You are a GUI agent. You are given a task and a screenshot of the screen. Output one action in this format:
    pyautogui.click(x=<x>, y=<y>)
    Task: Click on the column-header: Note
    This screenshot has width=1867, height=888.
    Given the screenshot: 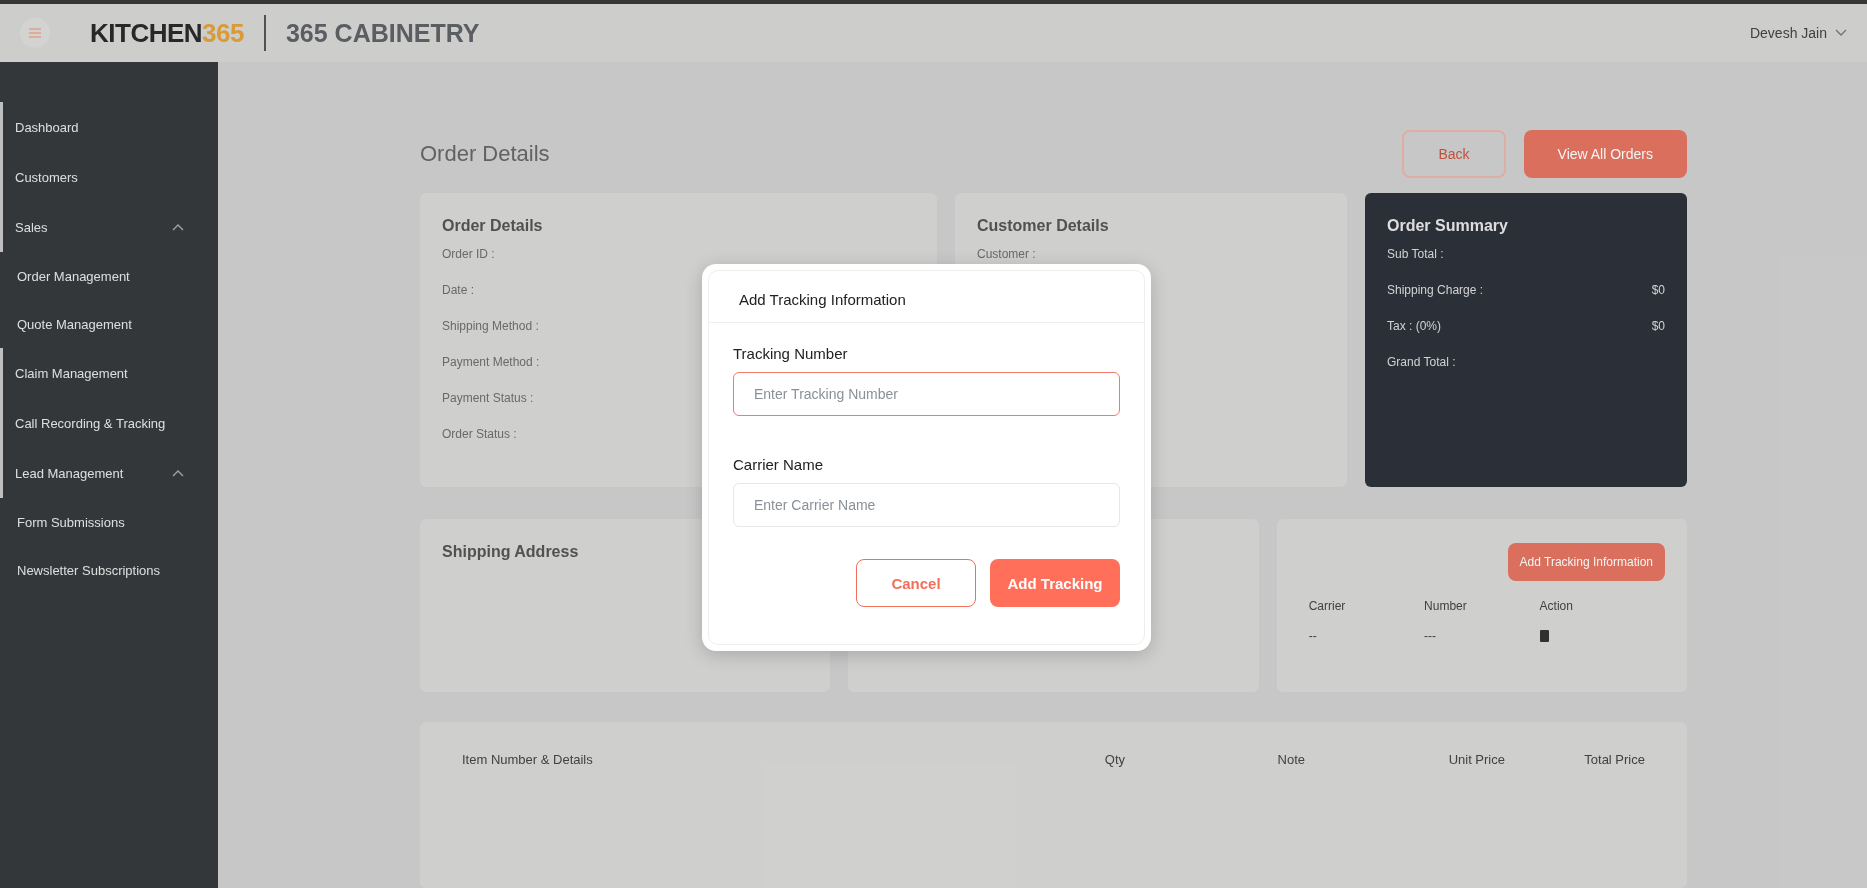 What is the action you would take?
    pyautogui.click(x=1290, y=759)
    